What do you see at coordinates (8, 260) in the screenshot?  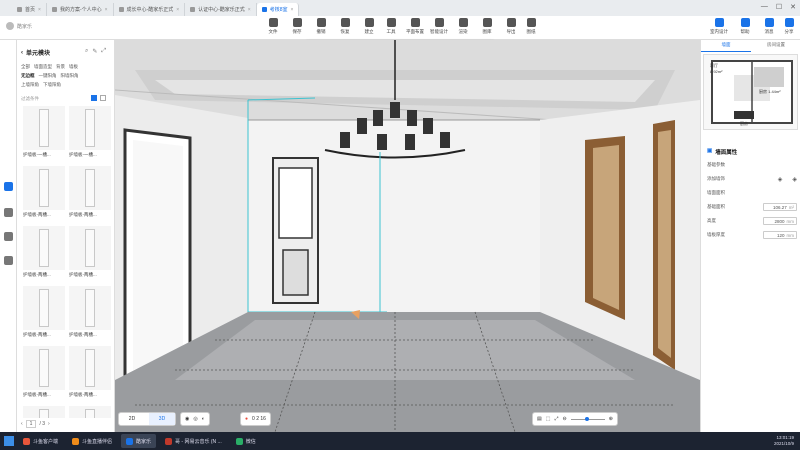 I see `storage-icon` at bounding box center [8, 260].